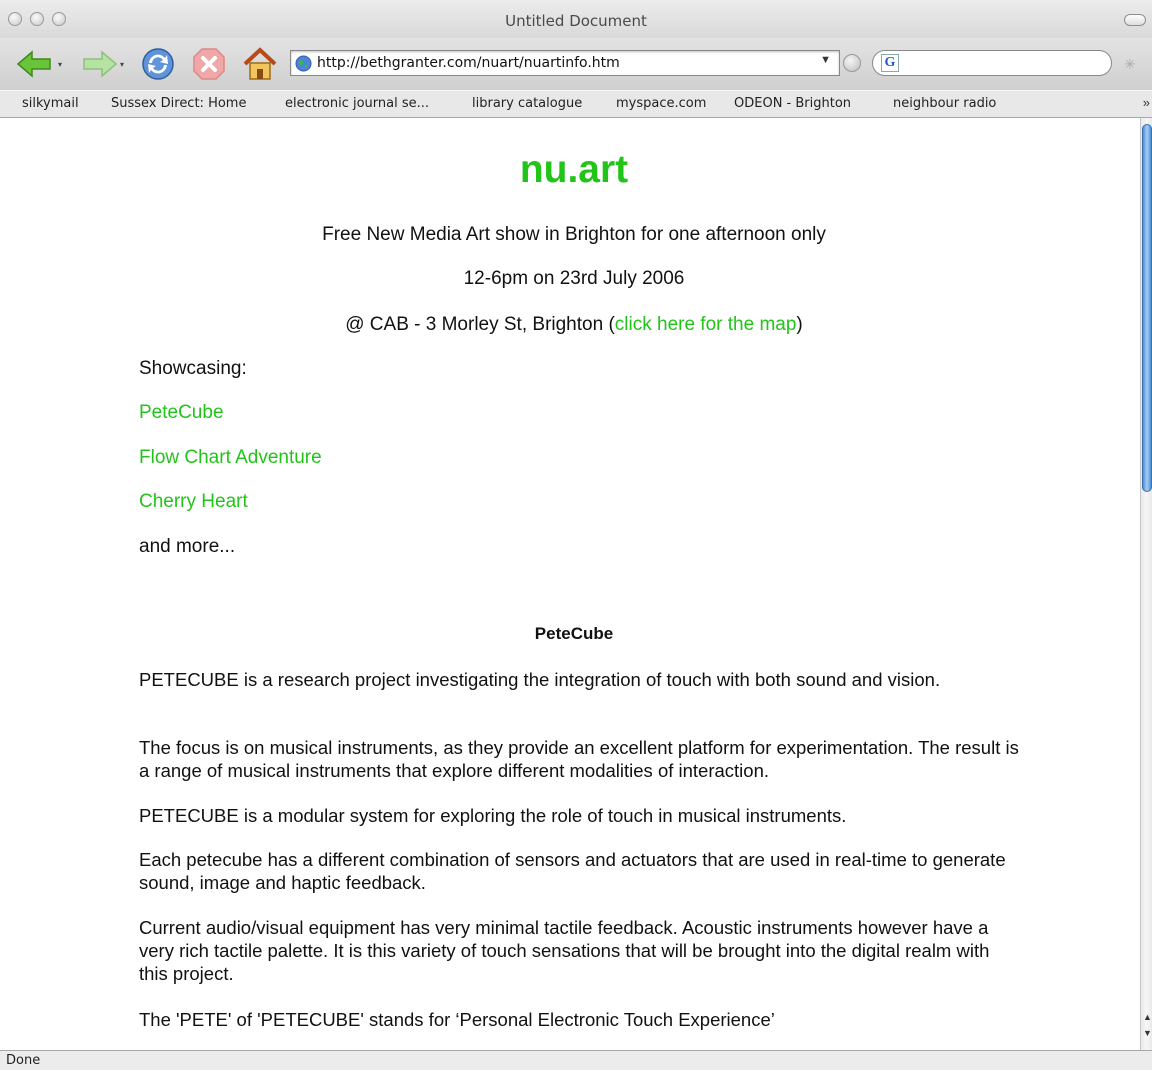  Describe the element at coordinates (852, 63) in the screenshot. I see `go-button` at that location.